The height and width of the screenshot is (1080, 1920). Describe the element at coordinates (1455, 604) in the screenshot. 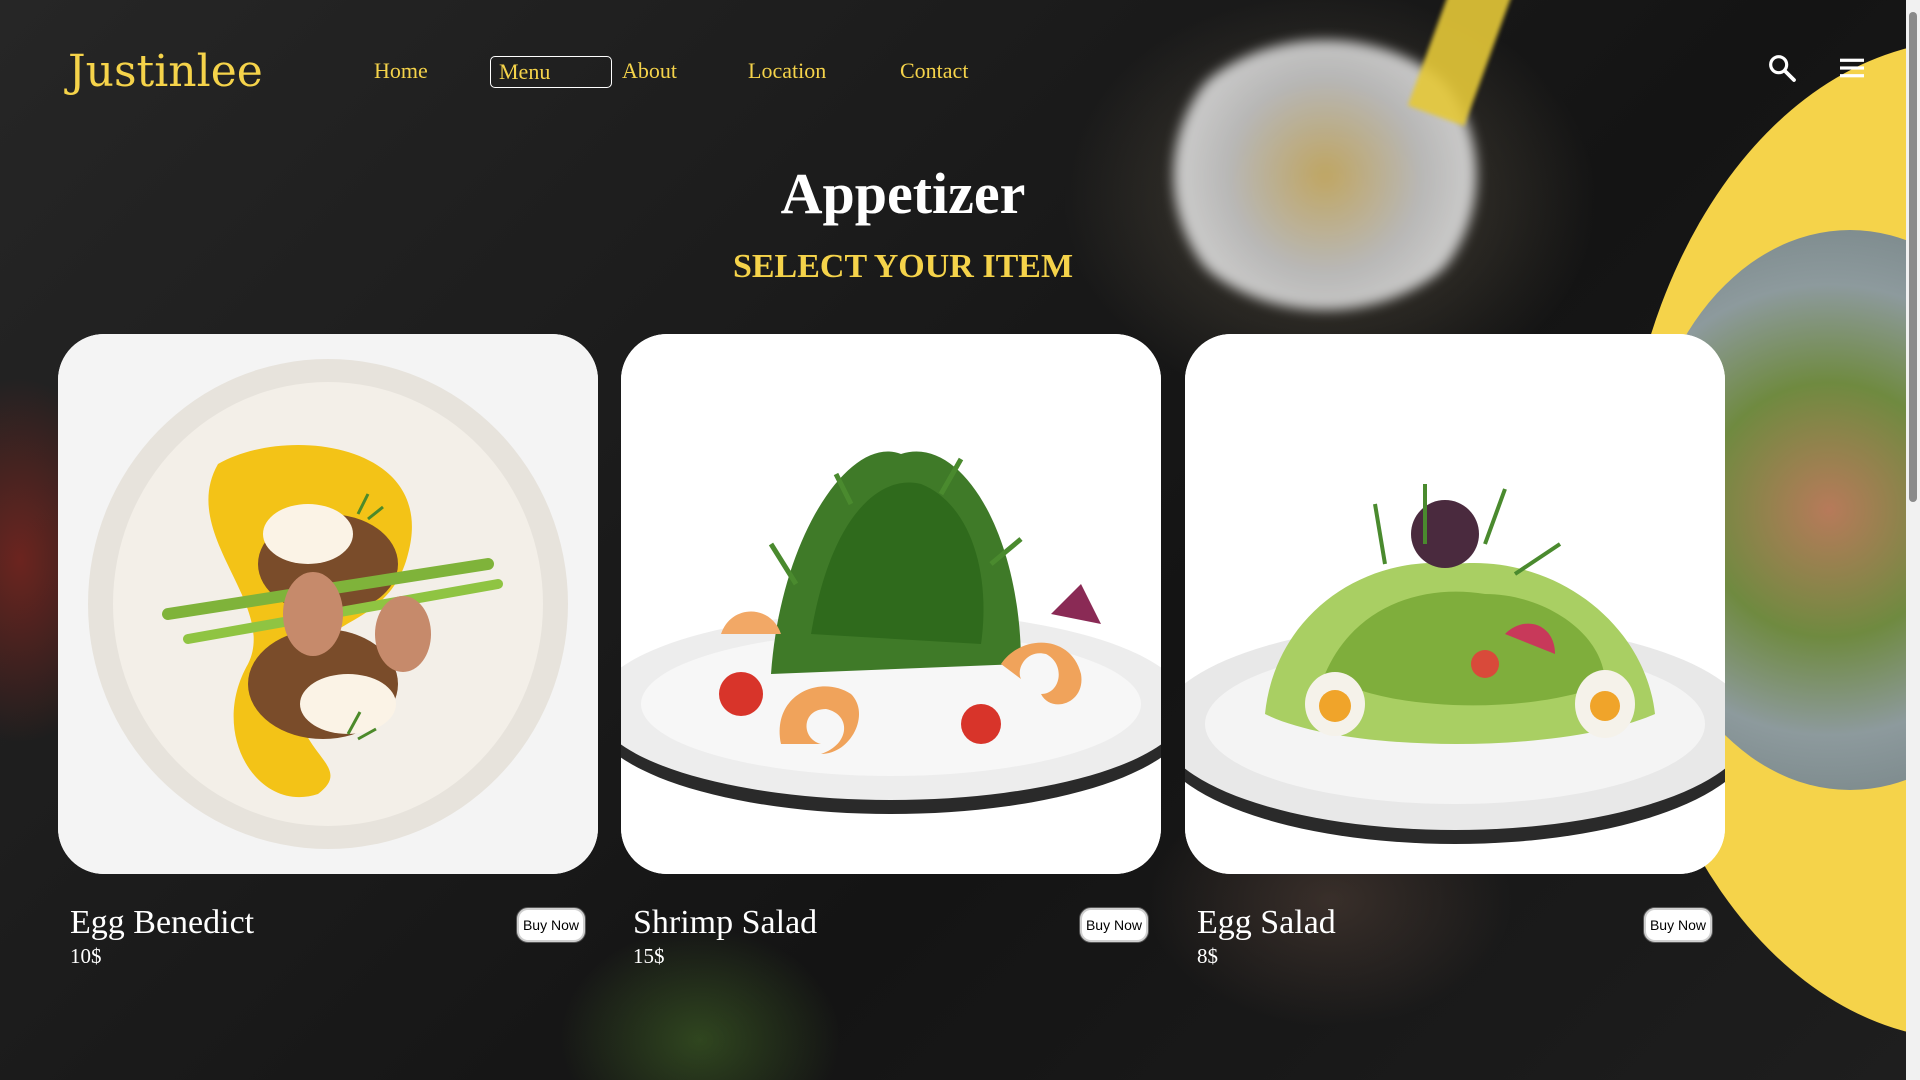

I see `egg-salad-image` at that location.